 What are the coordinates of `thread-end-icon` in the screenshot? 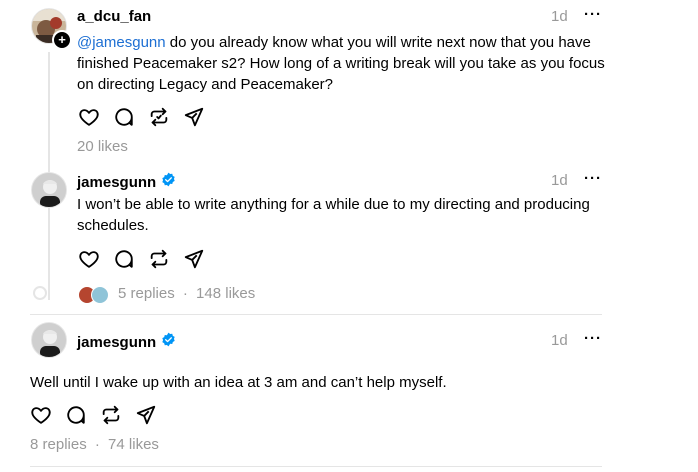 It's located at (40, 293).